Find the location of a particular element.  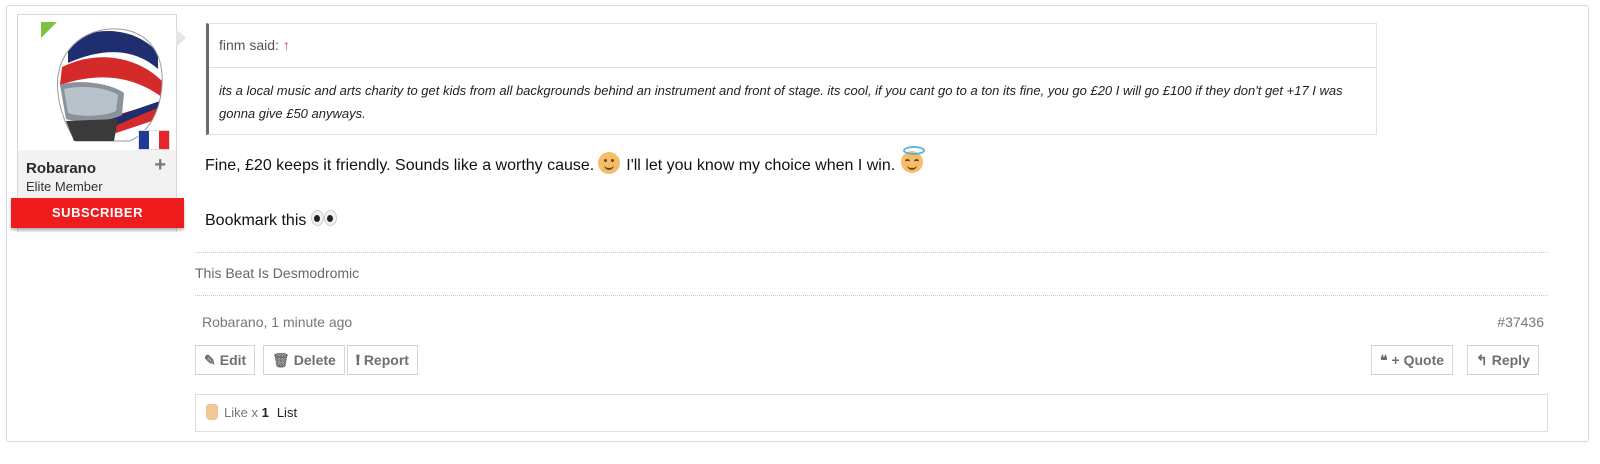

pencil-icon: ✎ is located at coordinates (210, 360).